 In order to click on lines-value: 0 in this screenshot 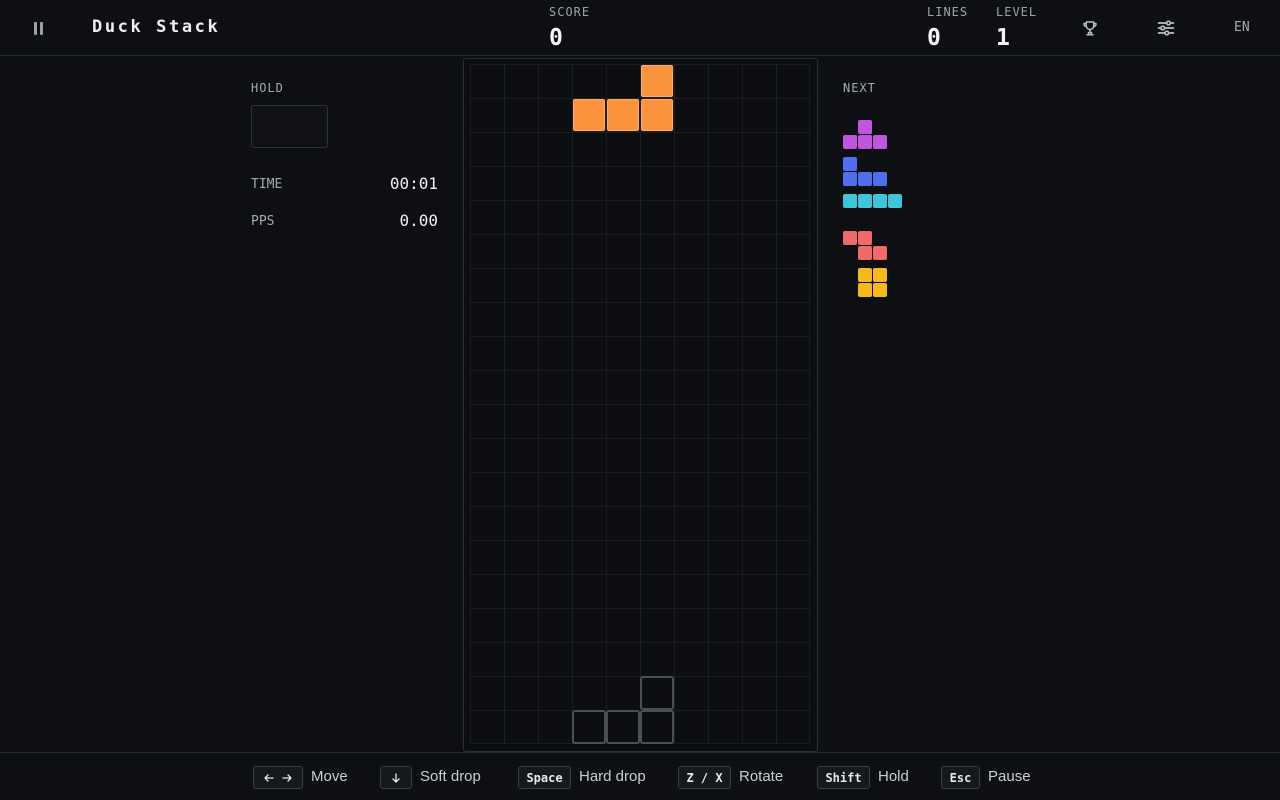, I will do `click(934, 38)`.